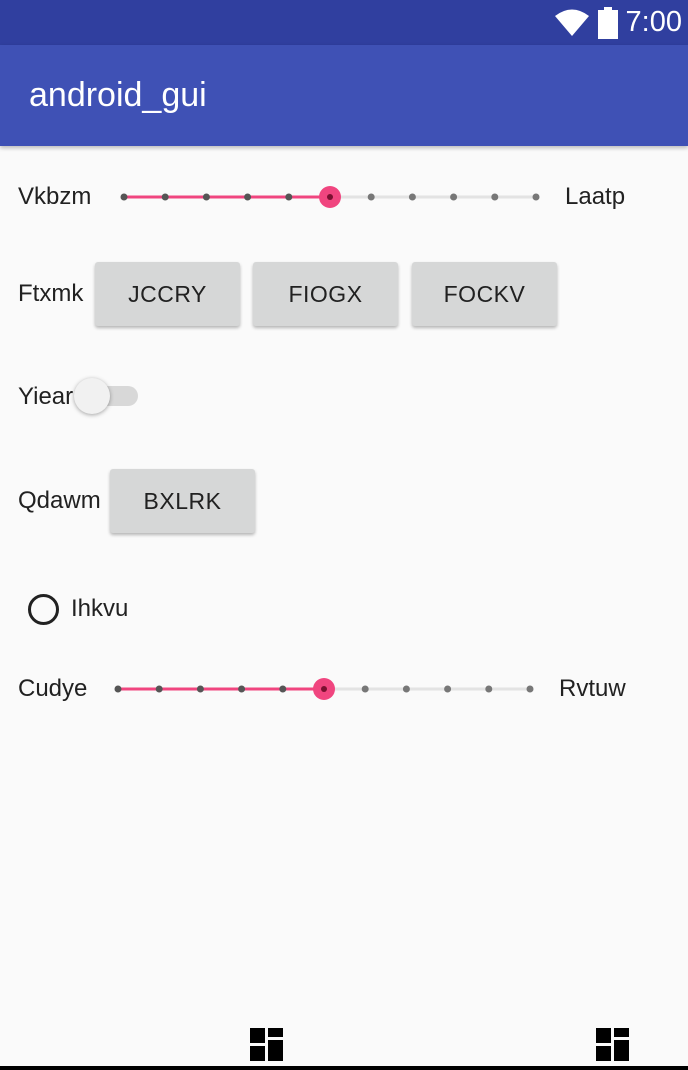  I want to click on nav-bar, so click(344, 1068).